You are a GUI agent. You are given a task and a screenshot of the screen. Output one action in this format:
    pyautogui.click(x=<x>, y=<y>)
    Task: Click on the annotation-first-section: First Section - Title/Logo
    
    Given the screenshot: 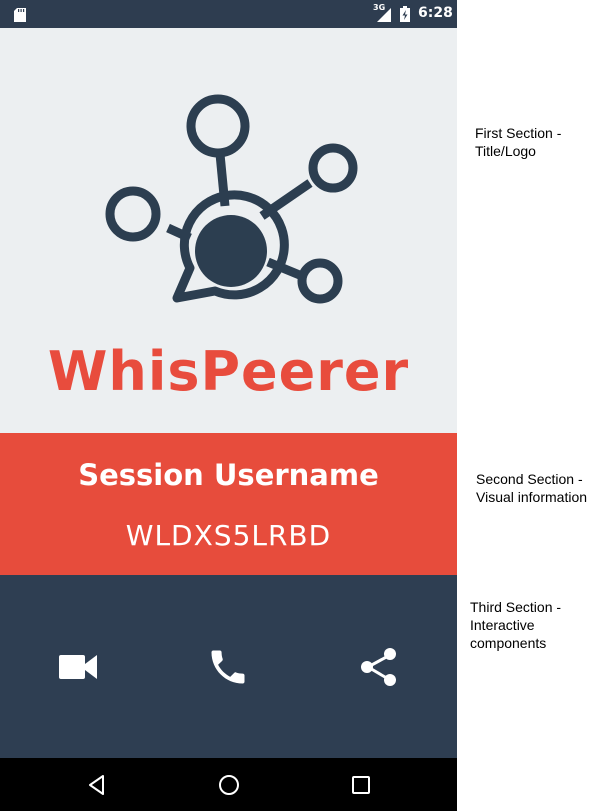 What is the action you would take?
    pyautogui.click(x=518, y=142)
    